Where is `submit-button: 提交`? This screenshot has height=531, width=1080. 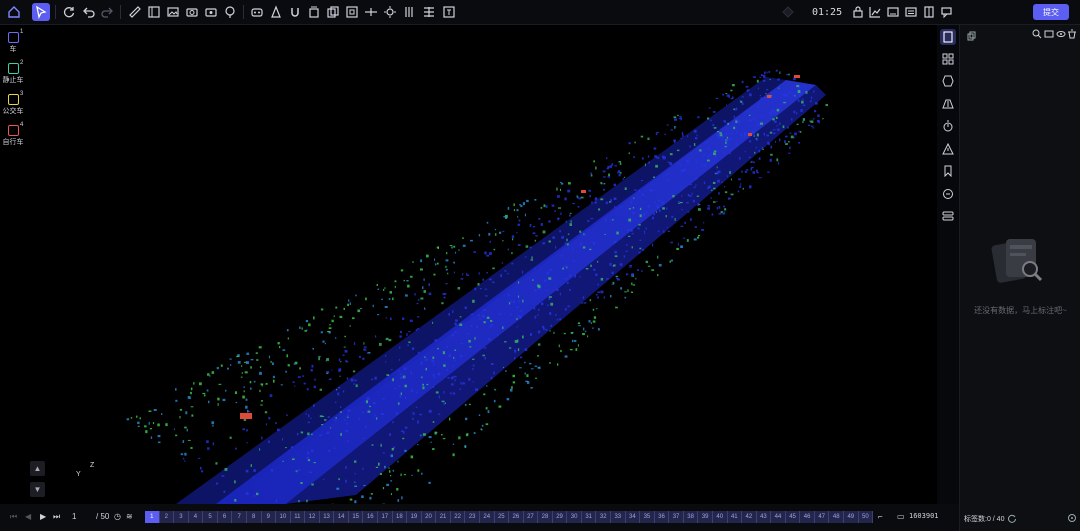 submit-button: 提交 is located at coordinates (1051, 12).